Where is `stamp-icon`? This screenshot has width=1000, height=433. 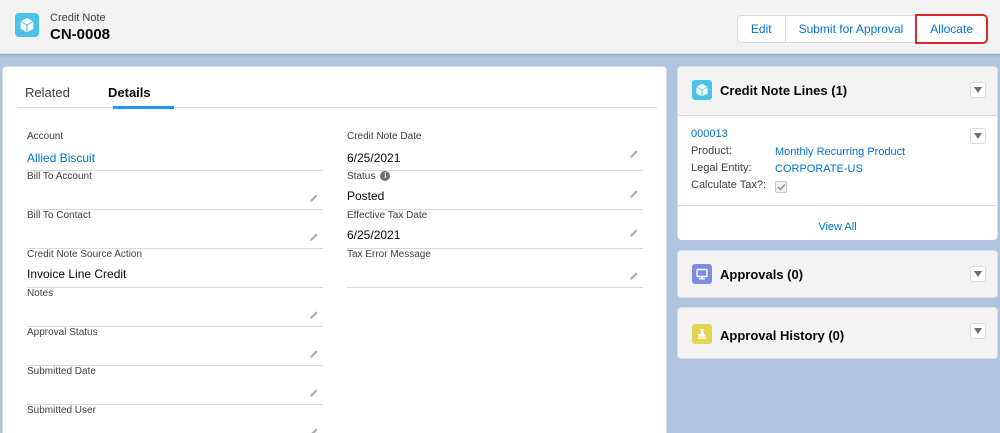
stamp-icon is located at coordinates (702, 334).